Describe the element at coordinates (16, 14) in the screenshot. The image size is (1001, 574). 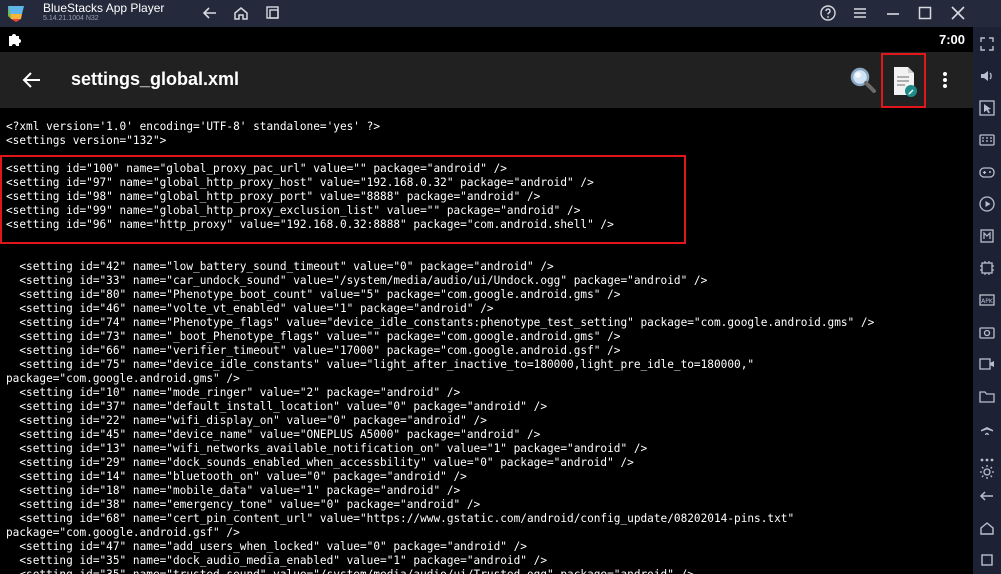
I see `bluestacks-logo` at that location.